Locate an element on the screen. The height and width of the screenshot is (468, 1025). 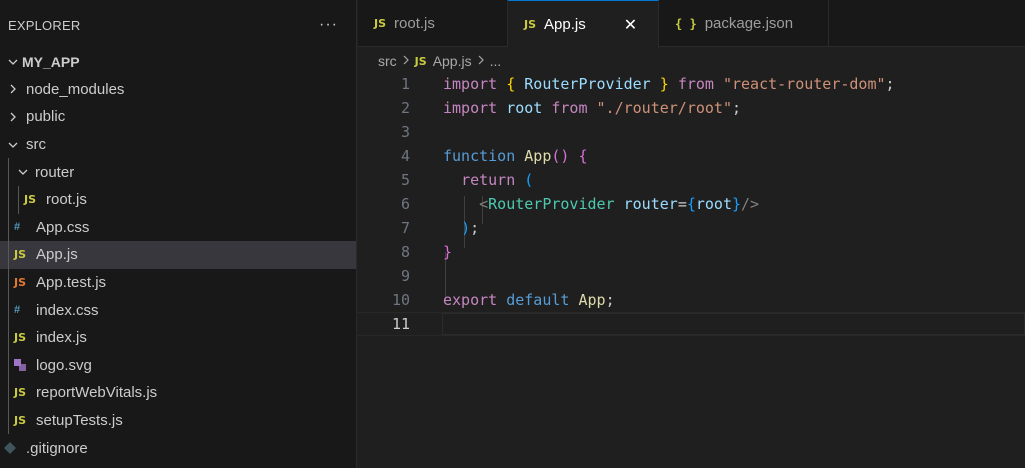
more-actions-icon: ··· is located at coordinates (328, 25).